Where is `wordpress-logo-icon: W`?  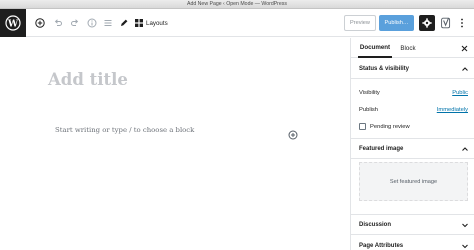
wordpress-logo-icon: W is located at coordinates (13, 23).